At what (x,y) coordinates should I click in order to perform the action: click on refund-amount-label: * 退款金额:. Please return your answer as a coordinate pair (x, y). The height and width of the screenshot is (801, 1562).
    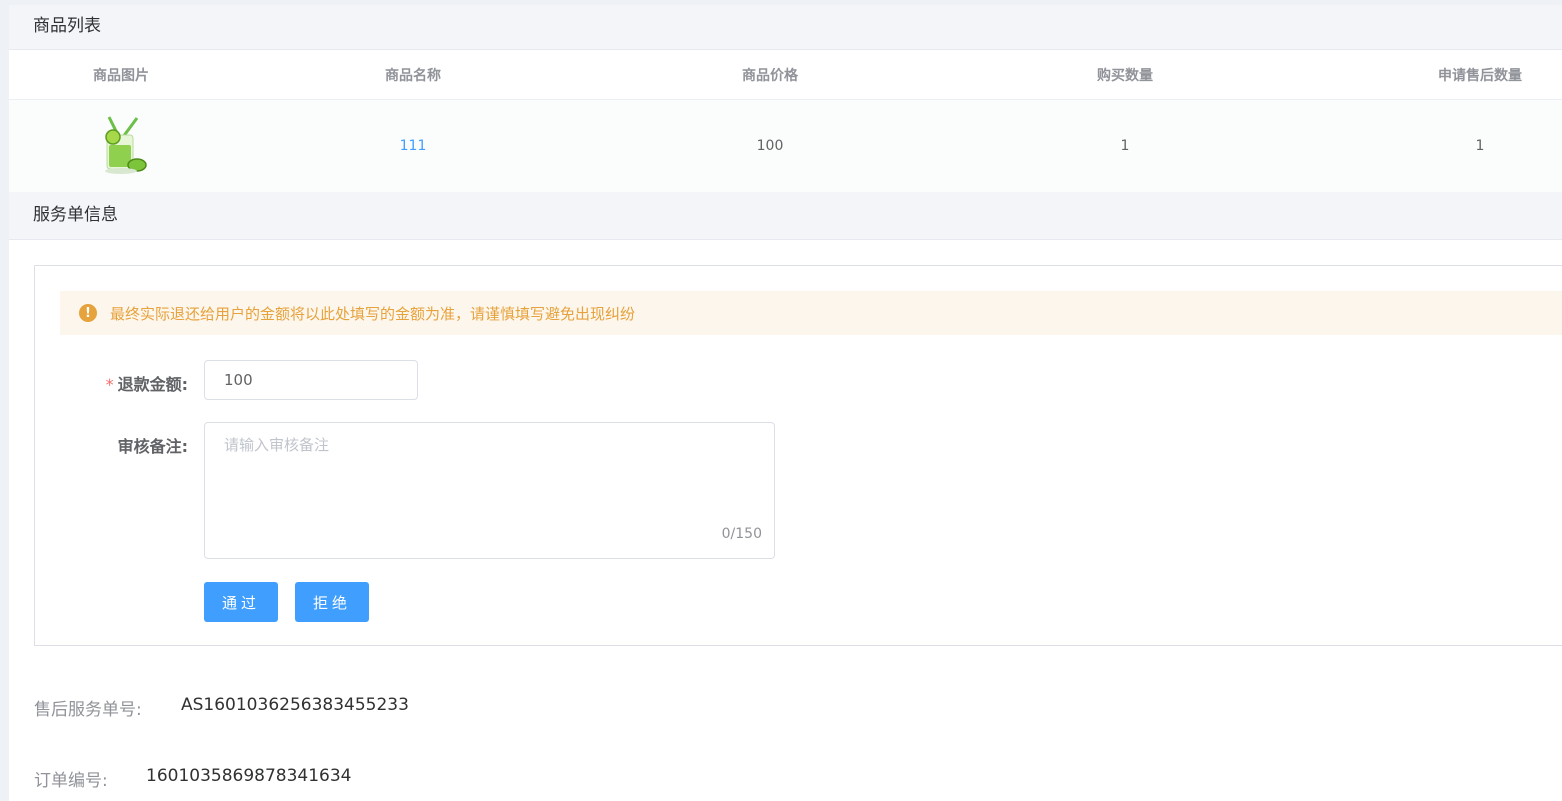
    Looking at the image, I should click on (147, 383).